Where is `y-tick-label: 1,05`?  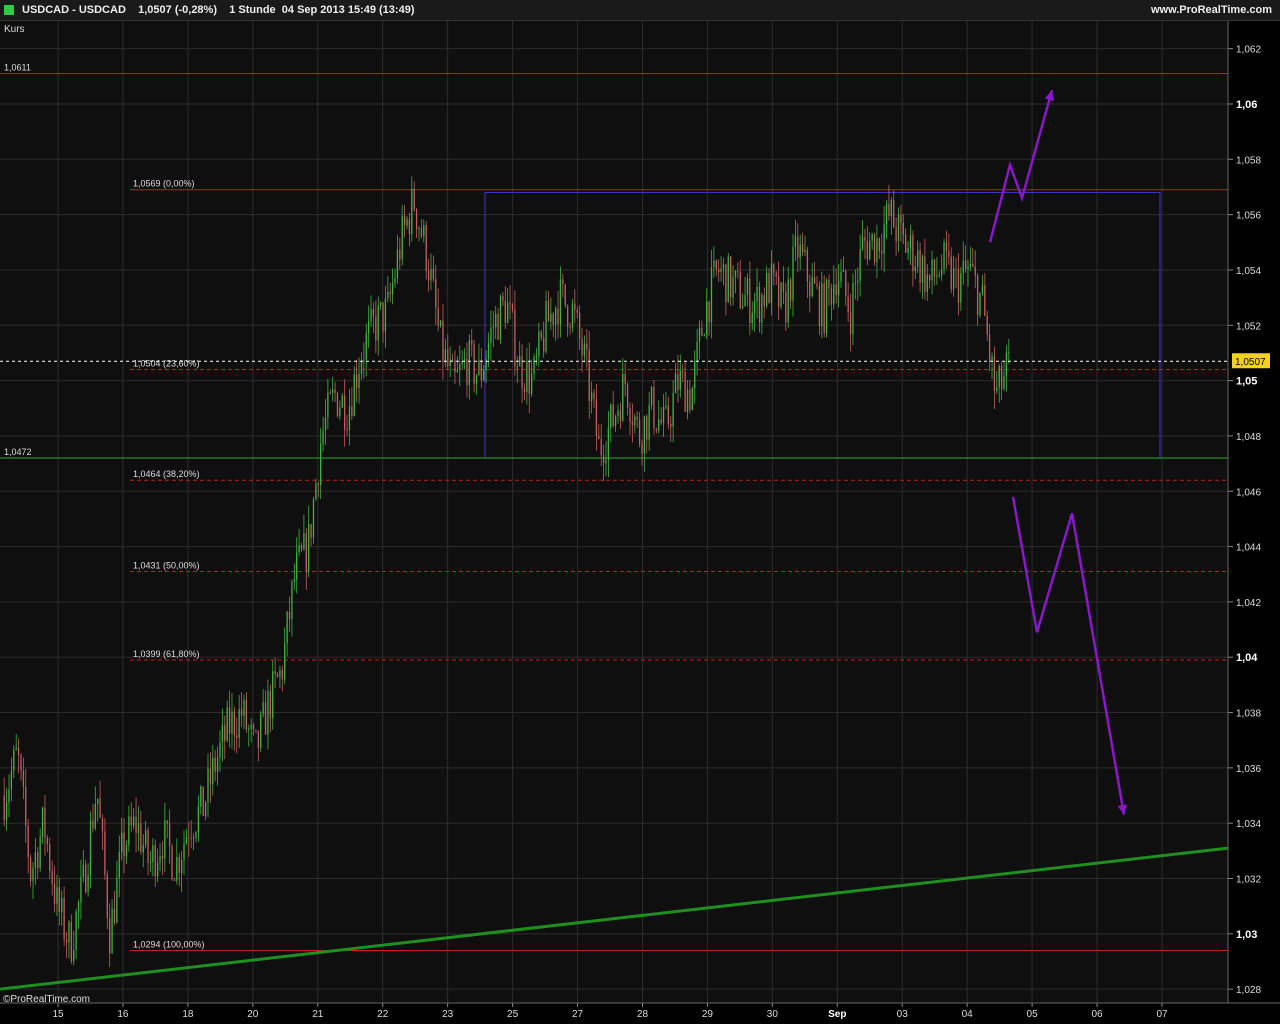 y-tick-label: 1,05 is located at coordinates (1246, 382).